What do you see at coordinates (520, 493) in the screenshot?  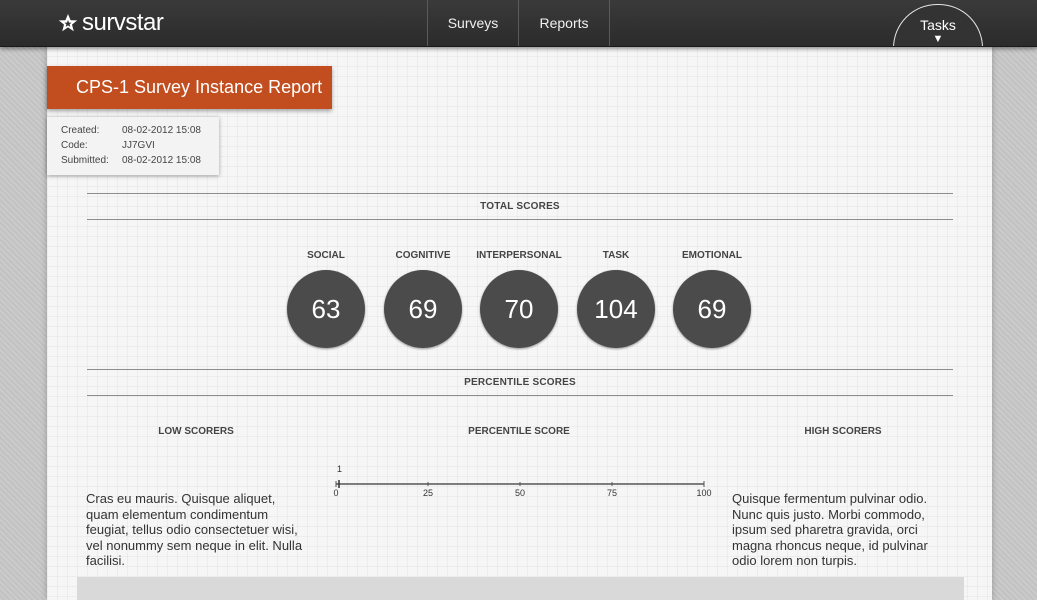 I see `axis-tick-label: 50` at bounding box center [520, 493].